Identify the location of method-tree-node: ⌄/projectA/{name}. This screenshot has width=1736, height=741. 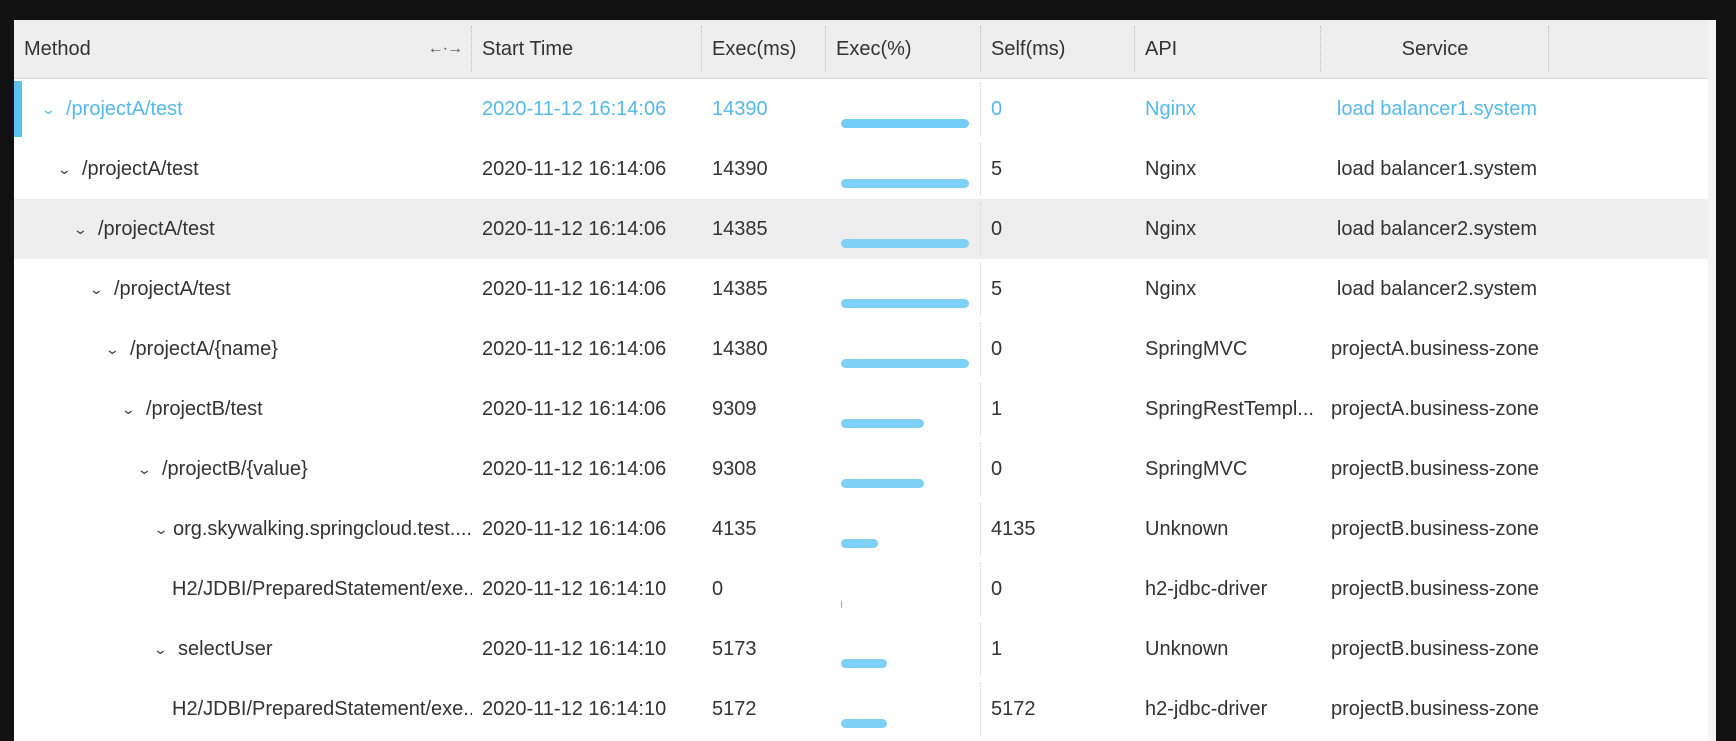
(248, 349).